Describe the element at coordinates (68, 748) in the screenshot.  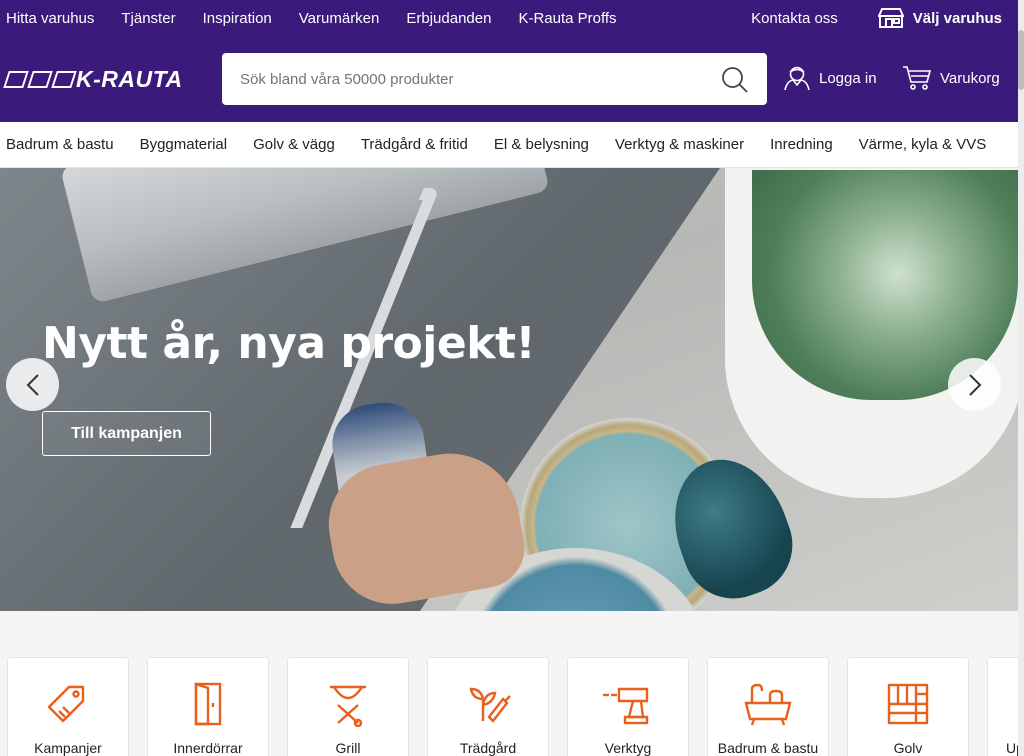
I see `tile-label: Kampanjer` at that location.